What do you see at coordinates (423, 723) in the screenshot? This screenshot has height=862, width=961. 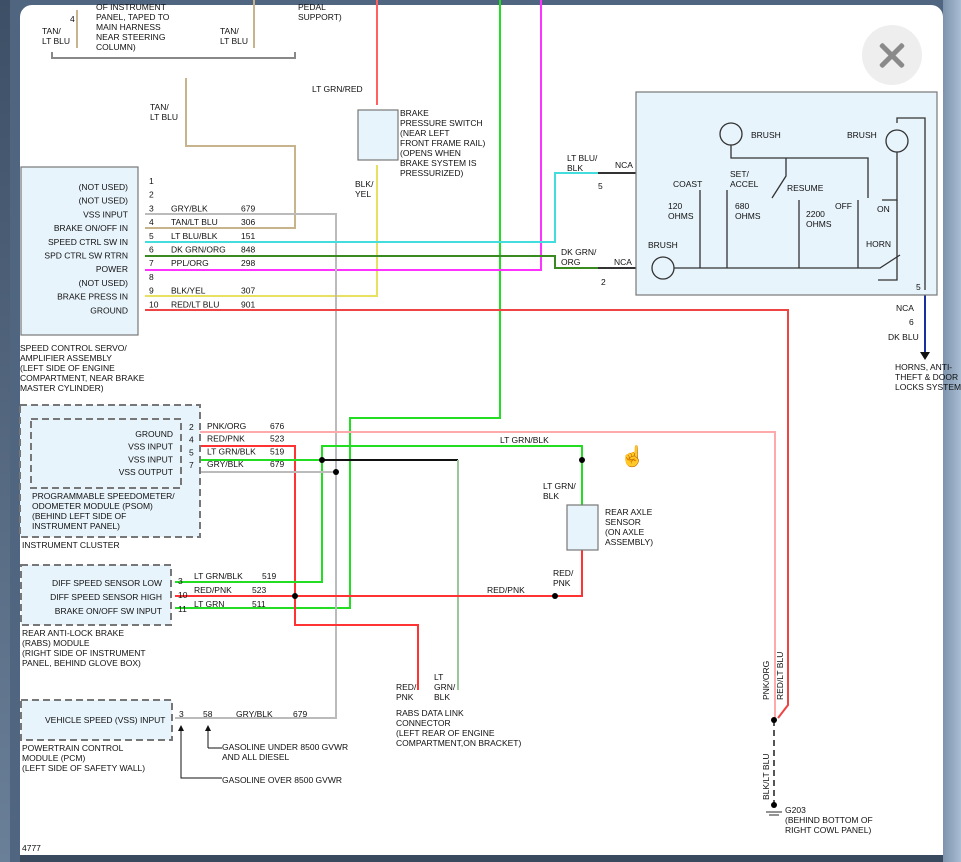 I see `dlc-label: CONNECTOR` at bounding box center [423, 723].